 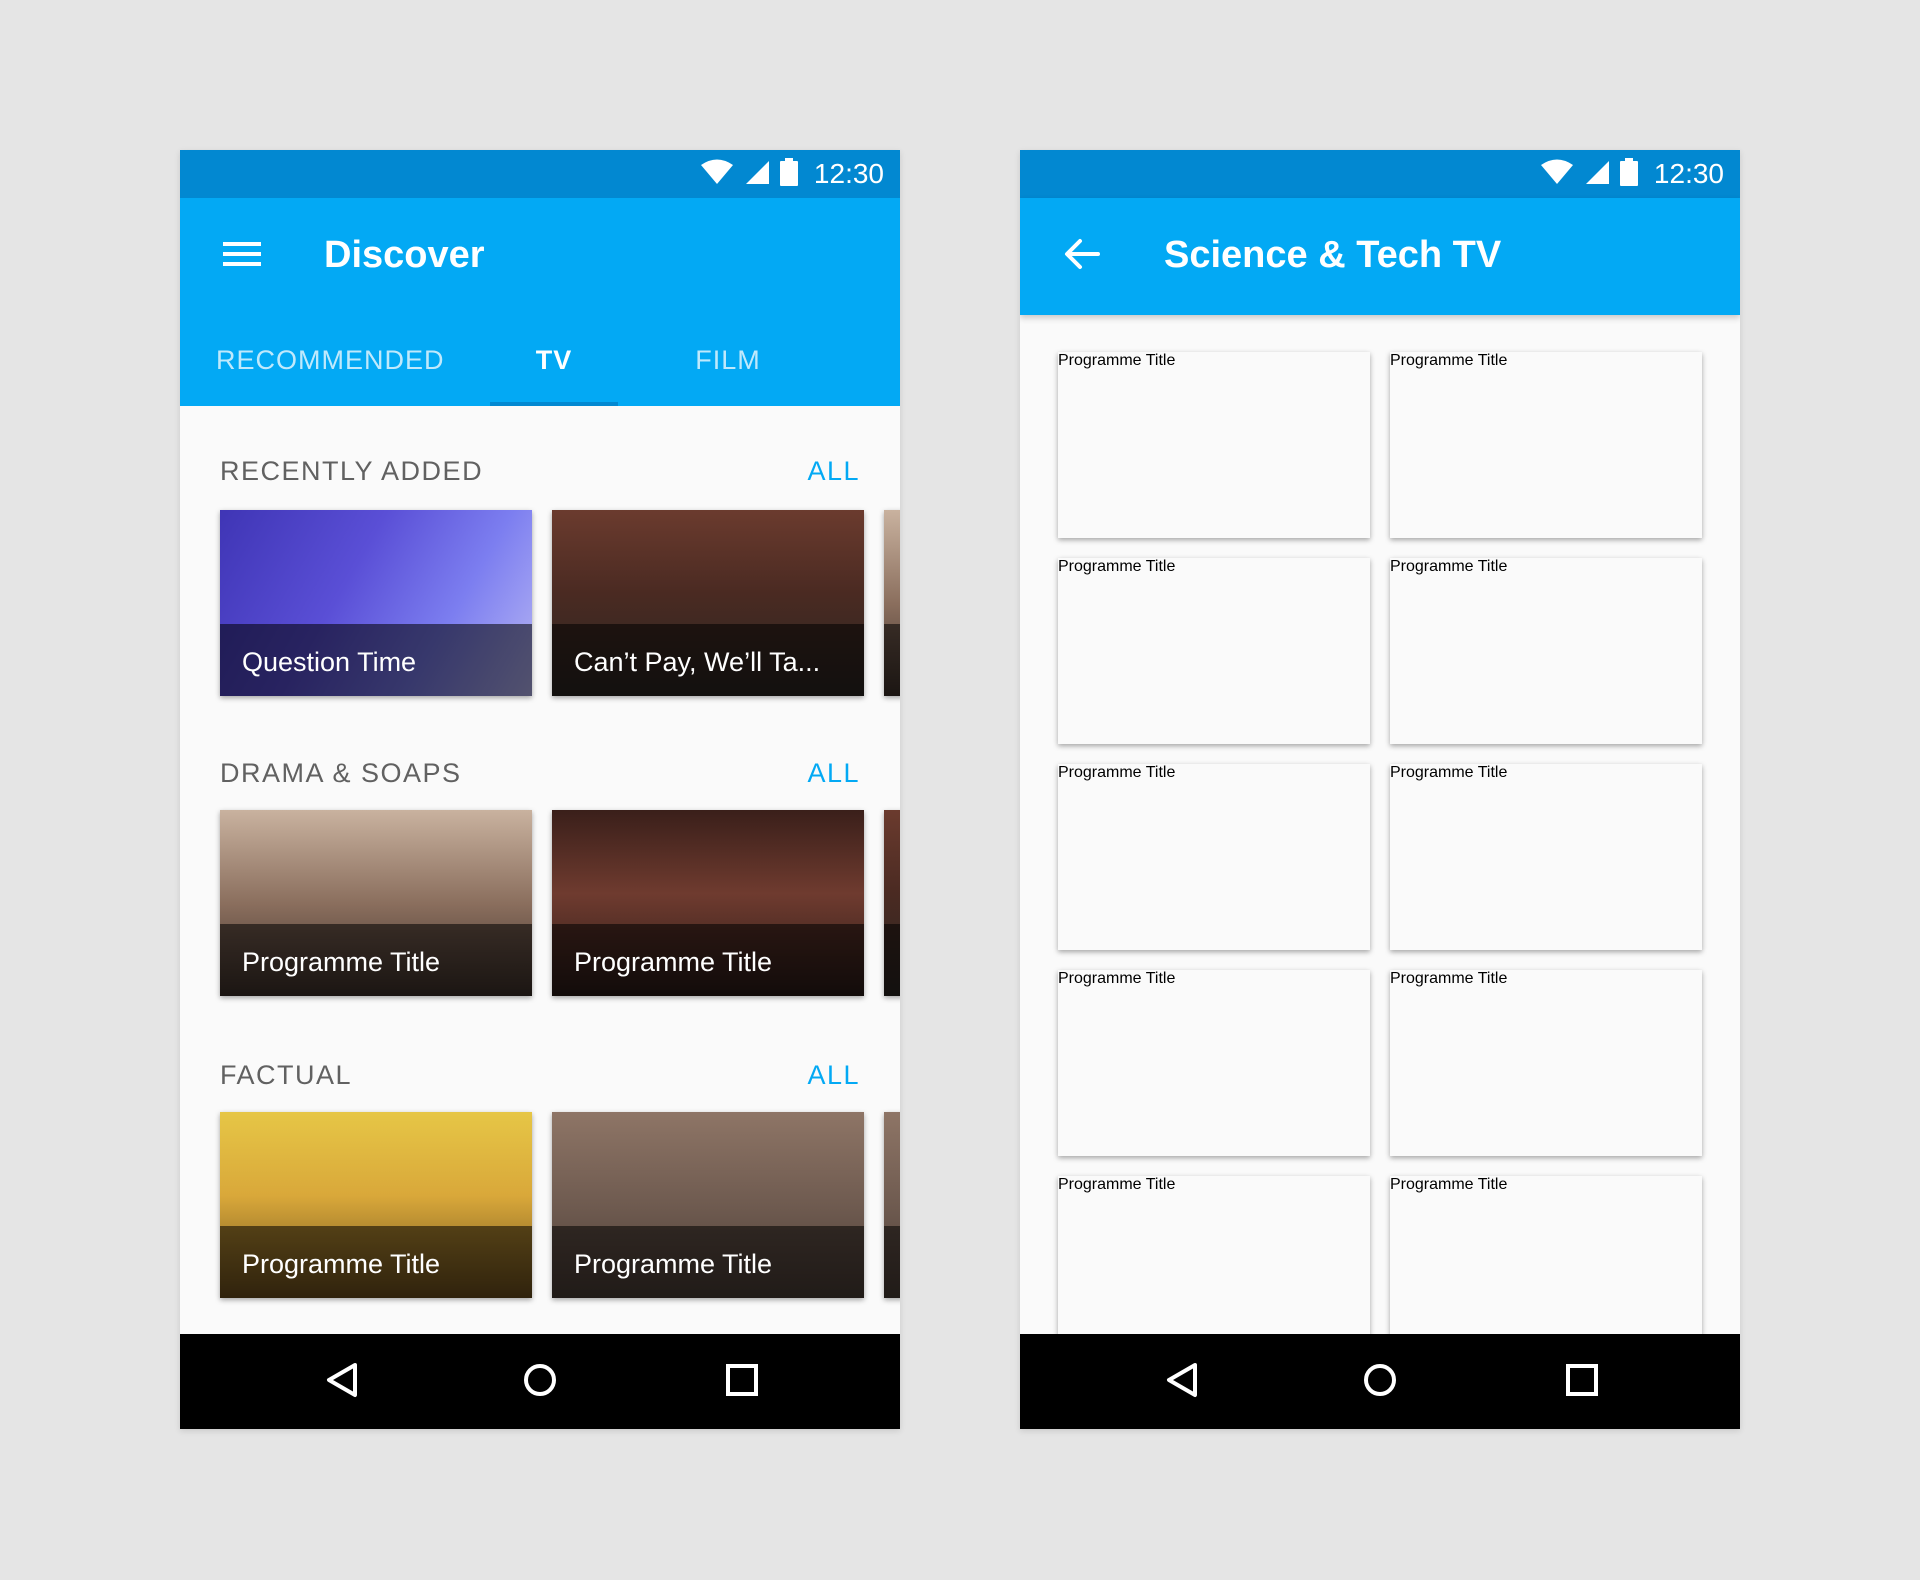 I want to click on back-button, so click(x=1082, y=256).